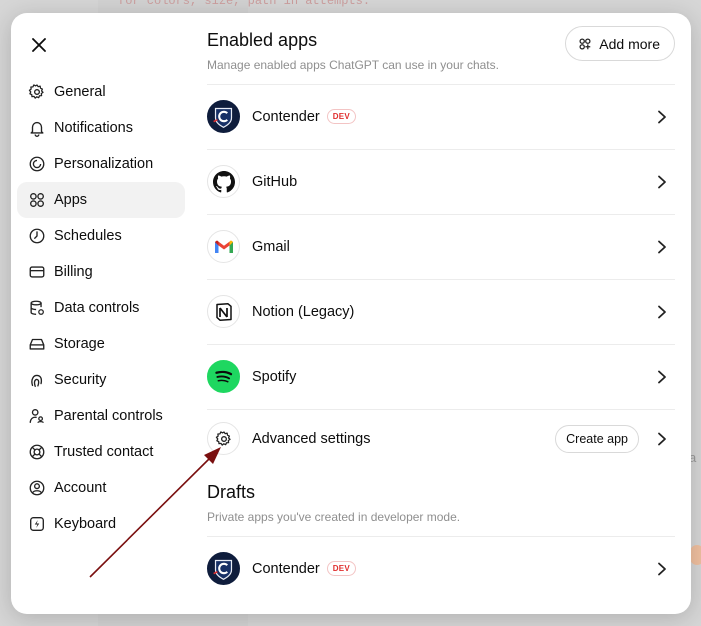 This screenshot has width=701, height=626. Describe the element at coordinates (101, 200) in the screenshot. I see `sidebar-item-apps: Apps` at that location.